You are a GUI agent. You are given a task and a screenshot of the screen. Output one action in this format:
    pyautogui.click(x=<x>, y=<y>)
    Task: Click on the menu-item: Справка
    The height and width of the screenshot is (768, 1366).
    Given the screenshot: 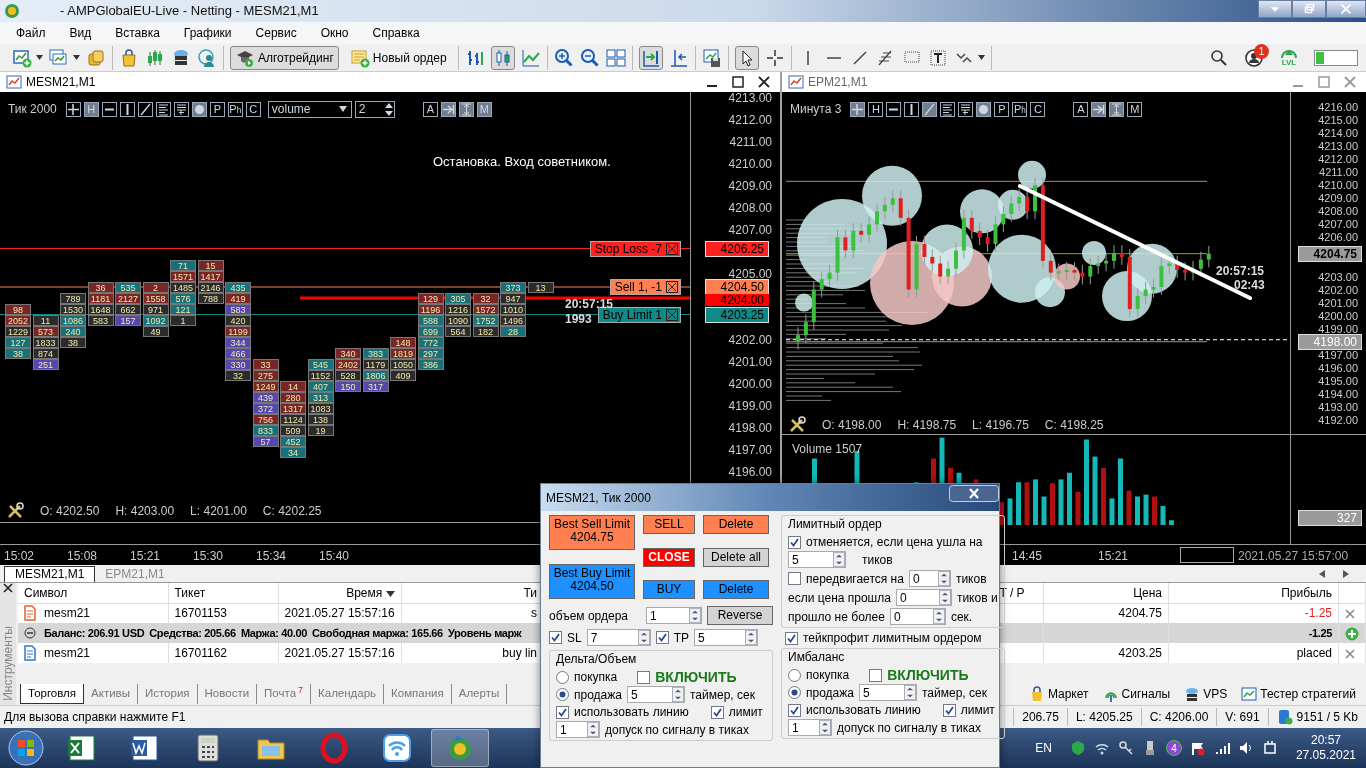 What is the action you would take?
    pyautogui.click(x=396, y=33)
    